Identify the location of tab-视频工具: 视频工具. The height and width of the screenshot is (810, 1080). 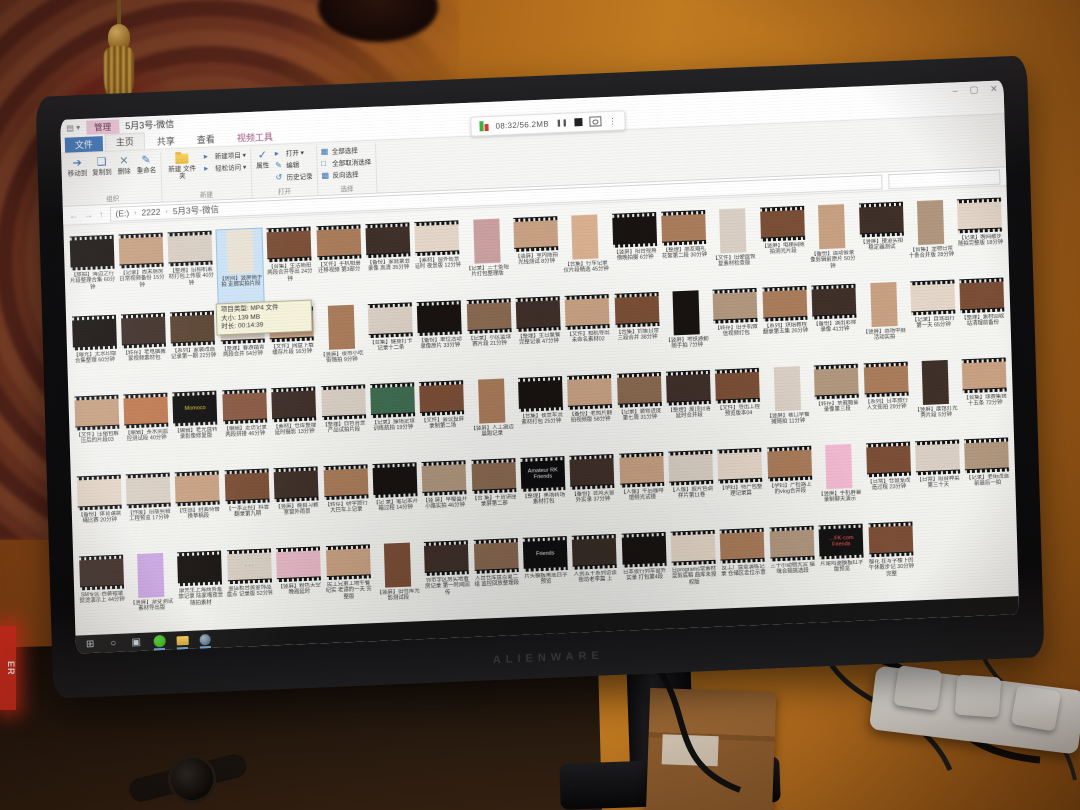
(255, 137).